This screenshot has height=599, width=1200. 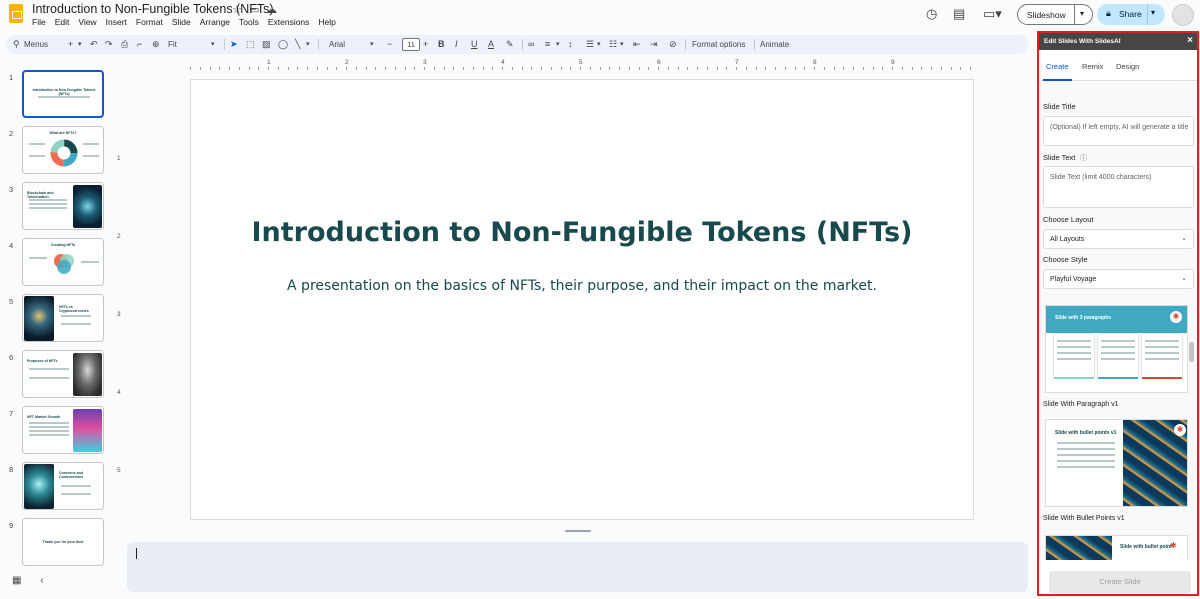 I want to click on slide-thumbnail-4: Creating NFTs, so click(x=63, y=262).